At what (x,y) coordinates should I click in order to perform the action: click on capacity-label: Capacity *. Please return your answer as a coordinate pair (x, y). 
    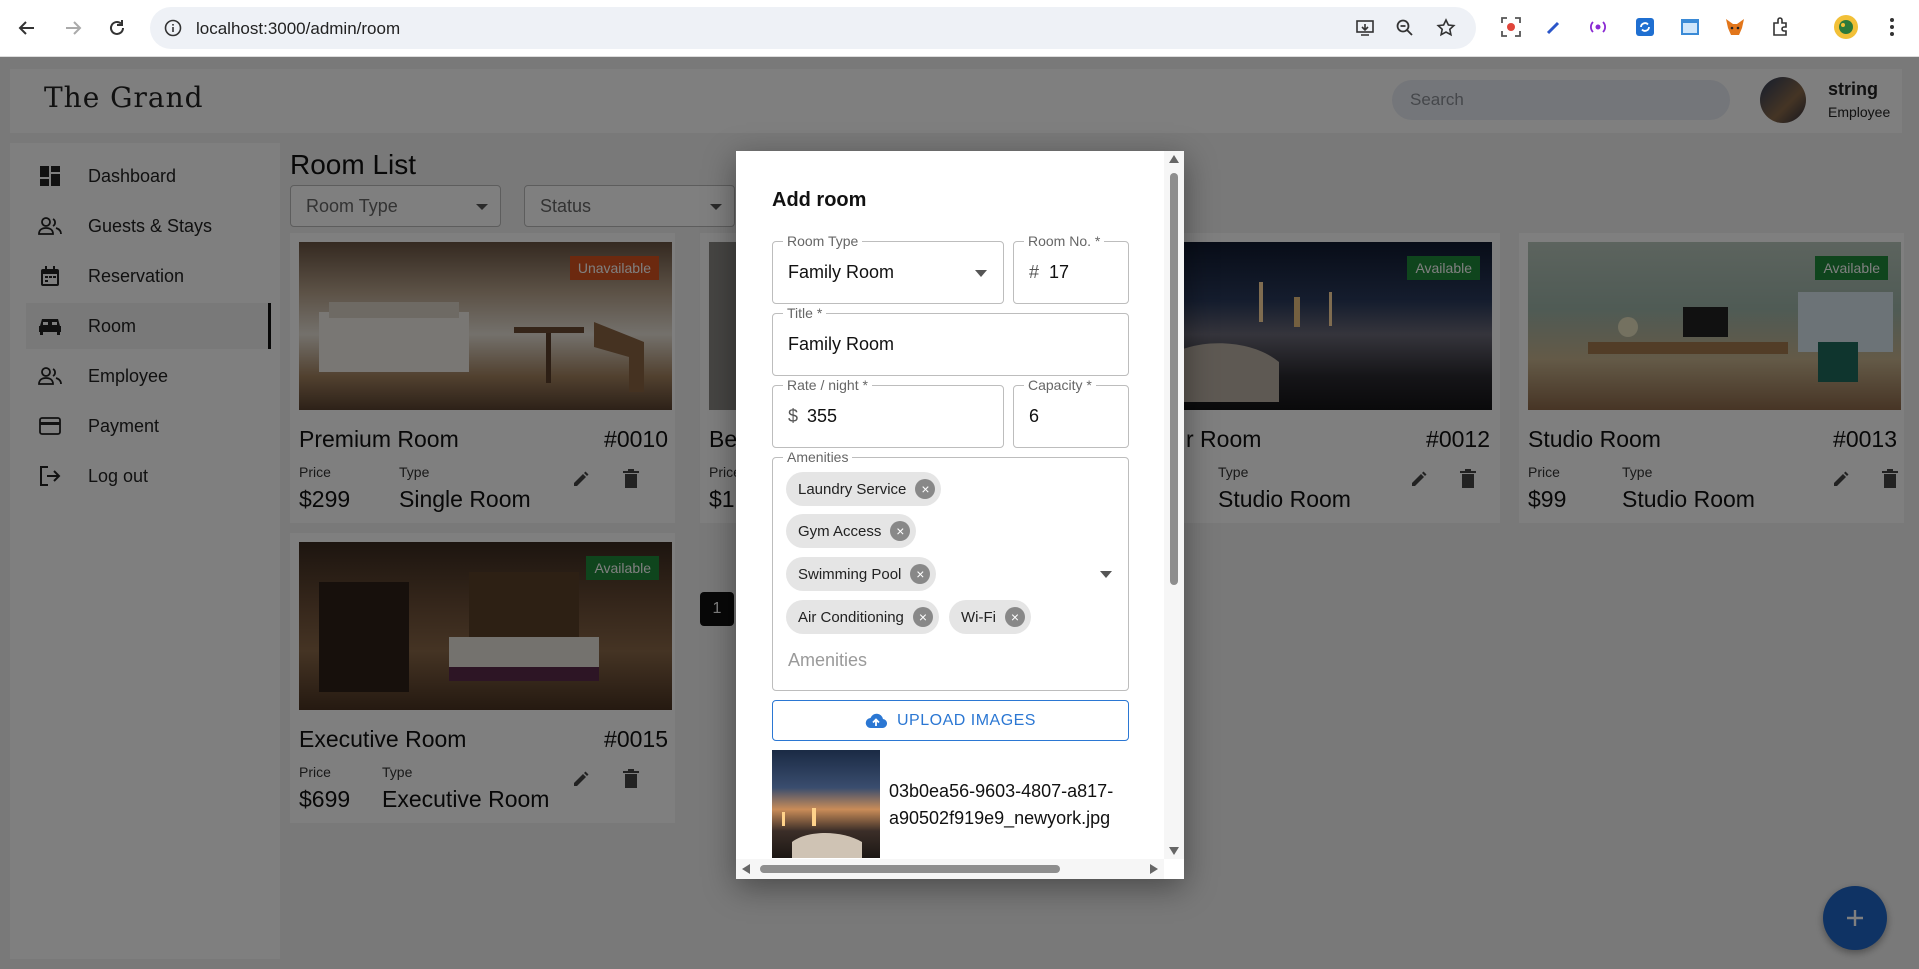
    Looking at the image, I should click on (1060, 385).